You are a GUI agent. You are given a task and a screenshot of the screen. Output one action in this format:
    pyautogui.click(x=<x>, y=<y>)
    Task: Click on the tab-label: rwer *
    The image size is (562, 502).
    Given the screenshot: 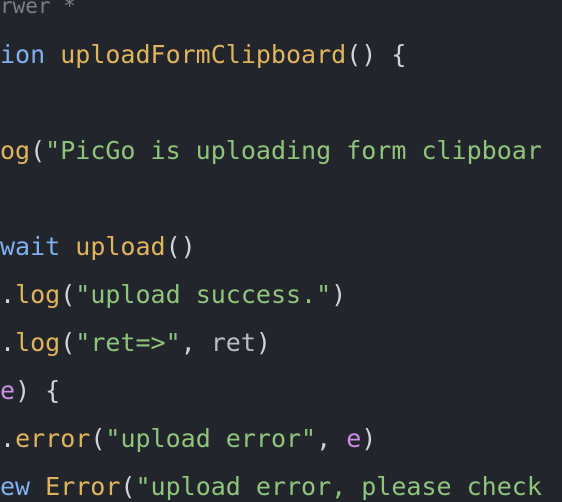 What is the action you would take?
    pyautogui.click(x=38, y=10)
    